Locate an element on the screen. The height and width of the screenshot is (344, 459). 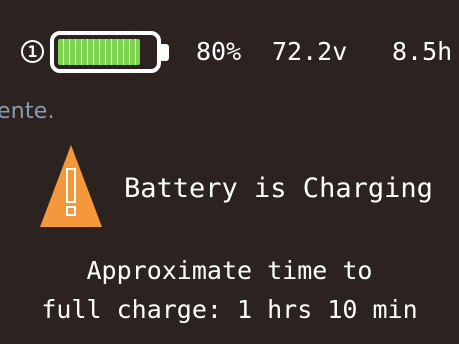
charging-status-message: Battery is Charging is located at coordinates (278, 188).